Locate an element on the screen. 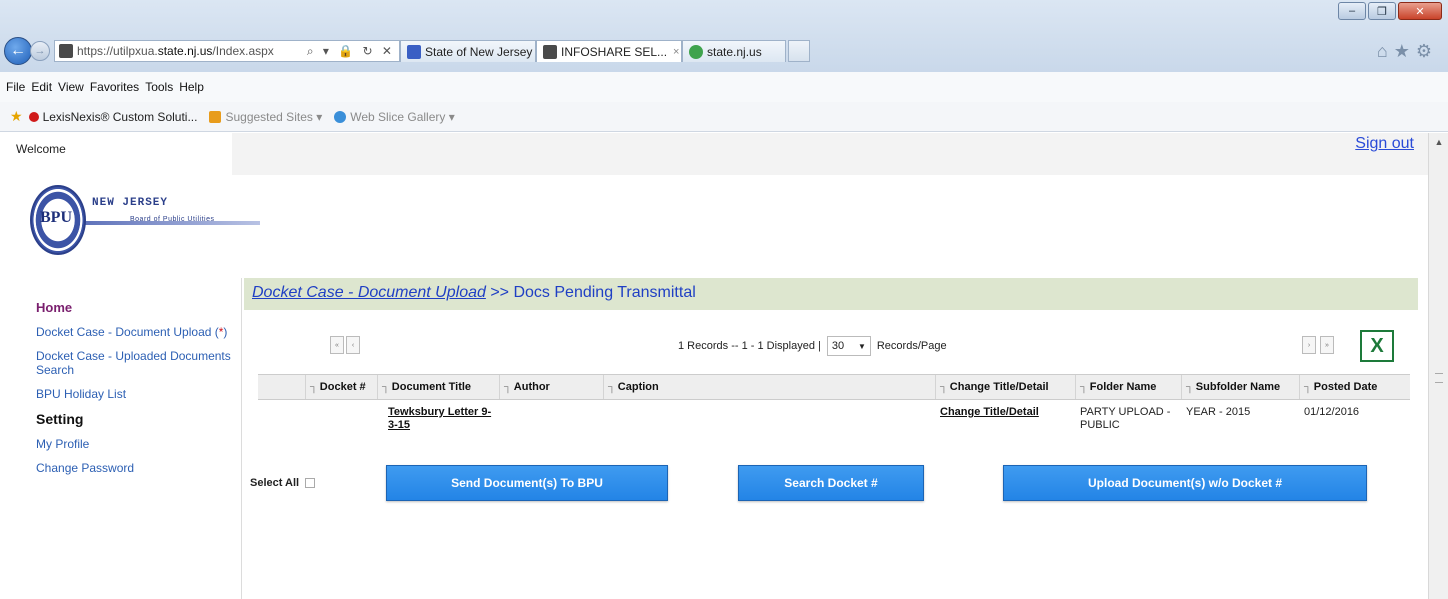 The height and width of the screenshot is (599, 1448). next-page-button: › is located at coordinates (1309, 345).